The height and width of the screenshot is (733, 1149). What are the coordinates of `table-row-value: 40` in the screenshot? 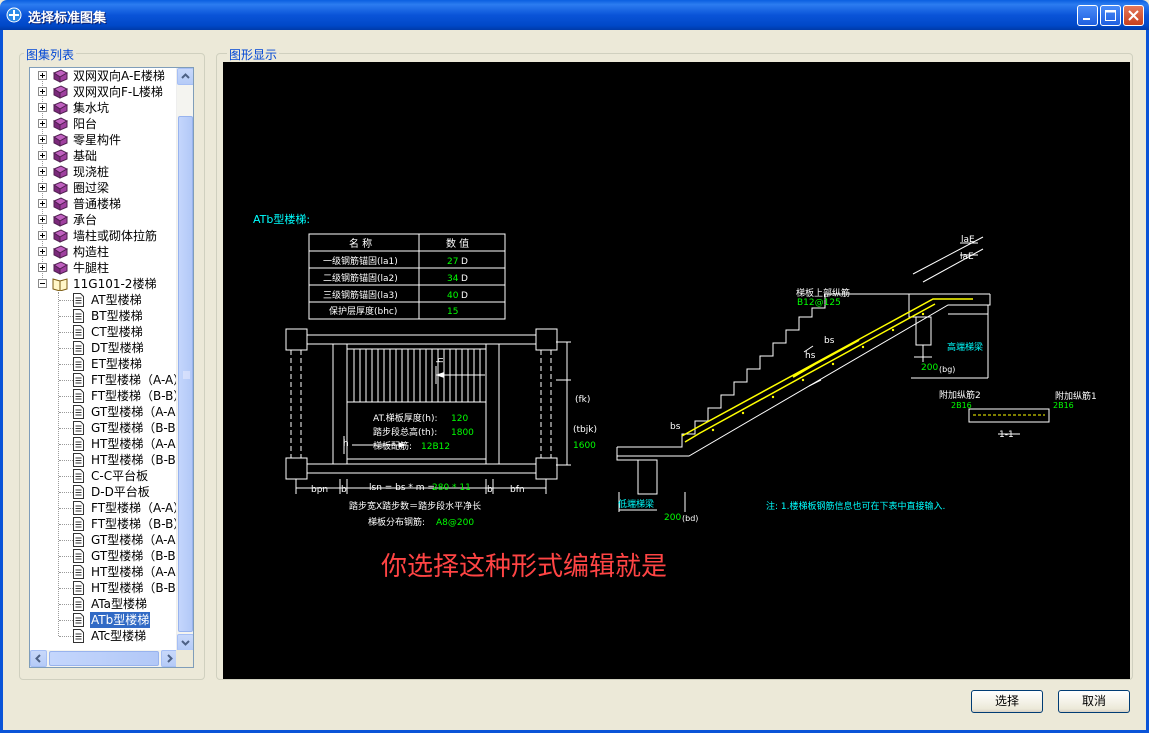 It's located at (453, 296).